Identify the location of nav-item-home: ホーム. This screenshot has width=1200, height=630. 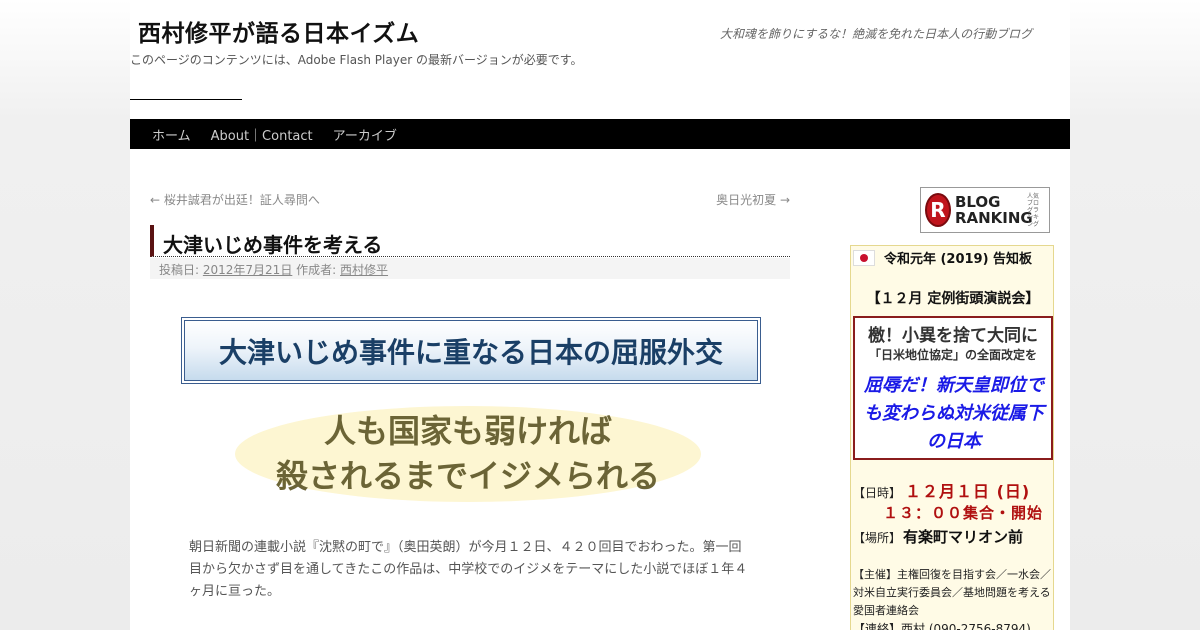
(171, 134).